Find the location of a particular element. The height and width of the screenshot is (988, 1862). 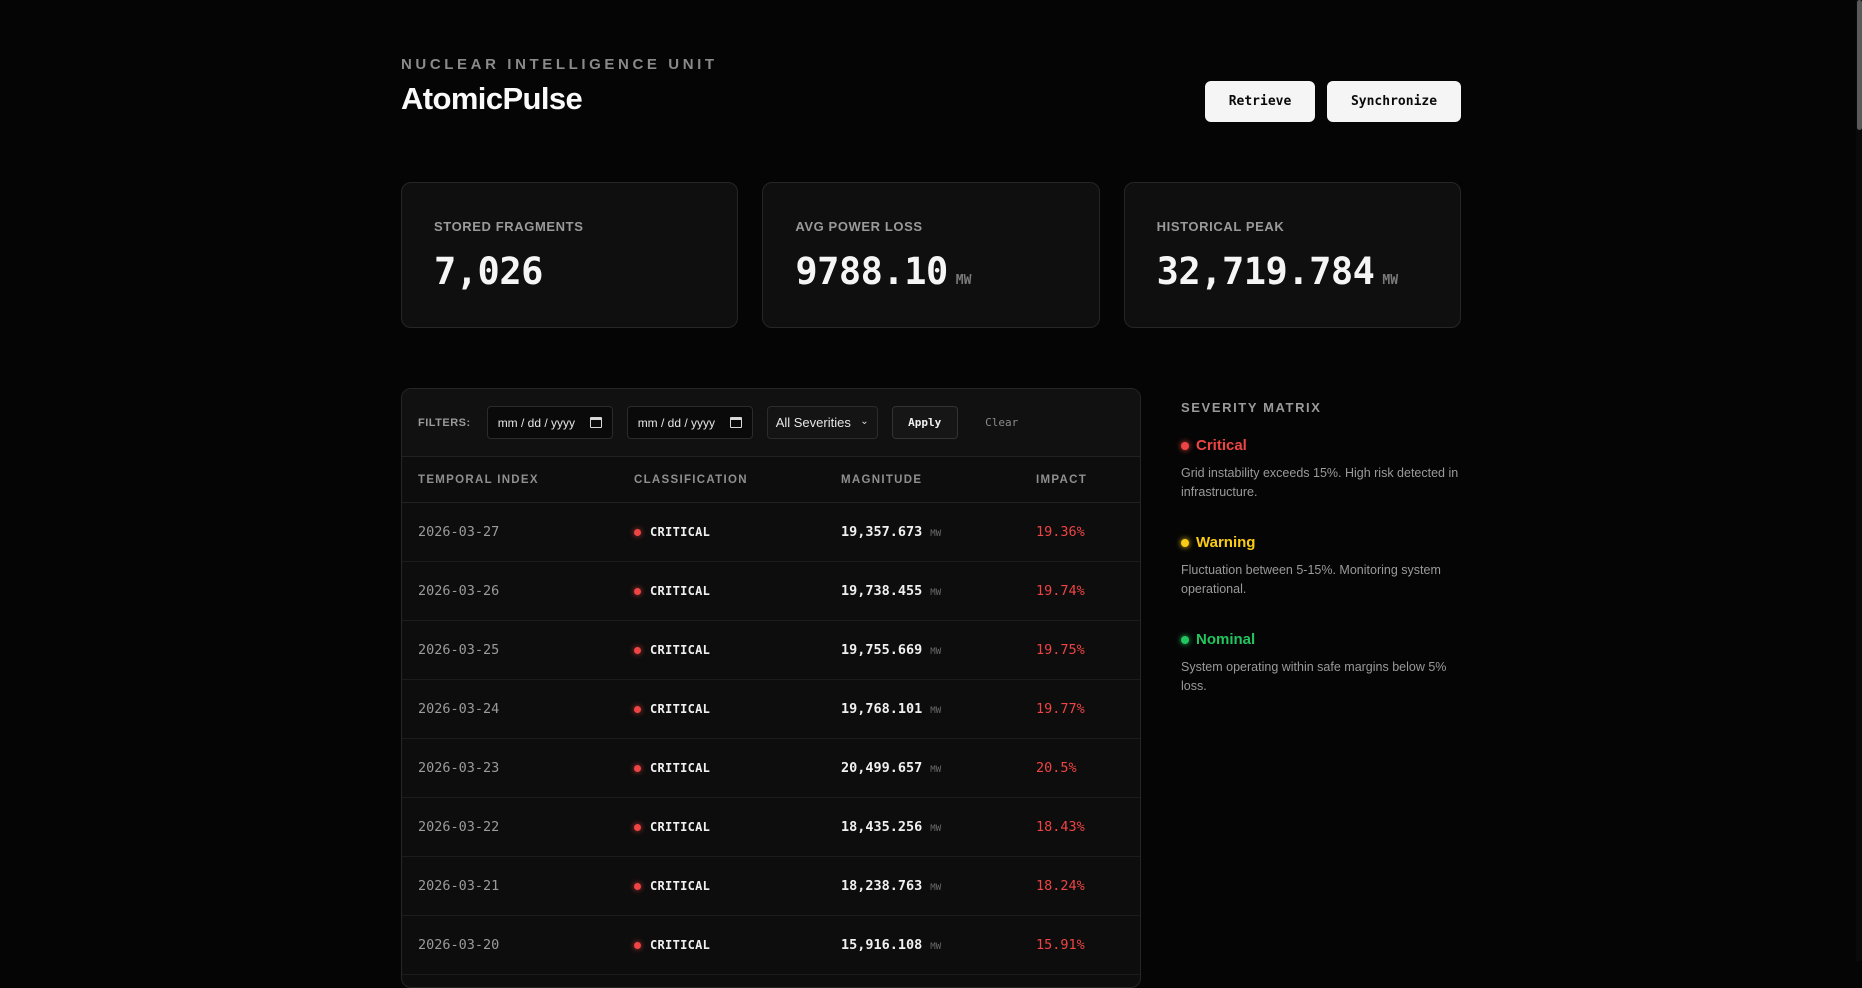

magnitude-value: 18,435.256 is located at coordinates (882, 827).